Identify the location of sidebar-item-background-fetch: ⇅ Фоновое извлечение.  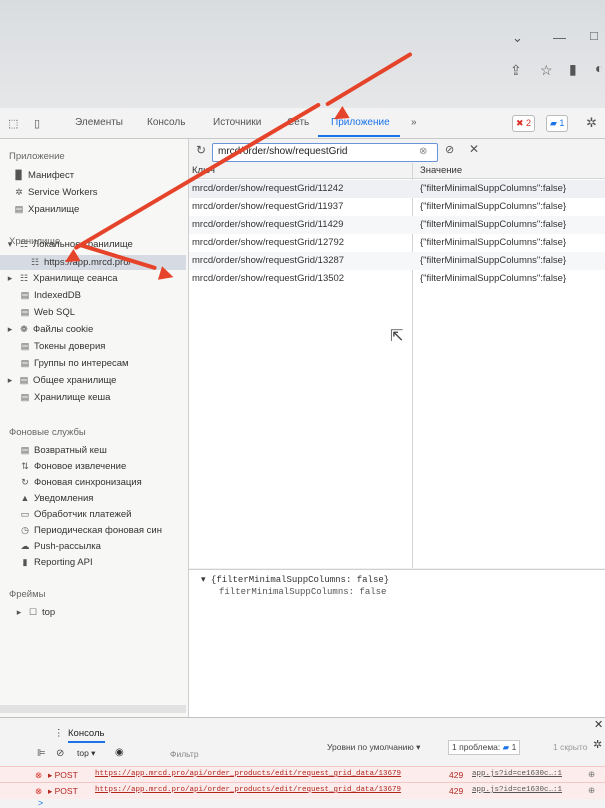
(73, 466).